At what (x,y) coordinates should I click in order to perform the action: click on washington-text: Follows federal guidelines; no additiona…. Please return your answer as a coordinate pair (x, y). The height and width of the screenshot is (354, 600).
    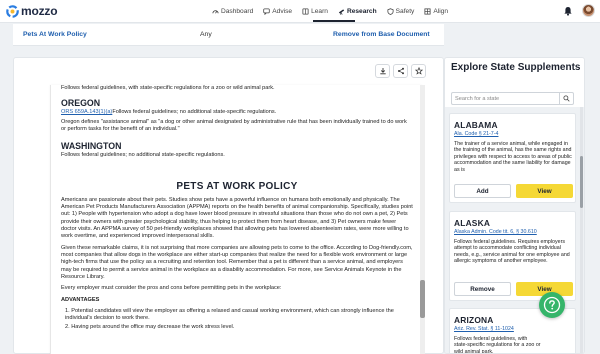
    Looking at the image, I should click on (143, 155).